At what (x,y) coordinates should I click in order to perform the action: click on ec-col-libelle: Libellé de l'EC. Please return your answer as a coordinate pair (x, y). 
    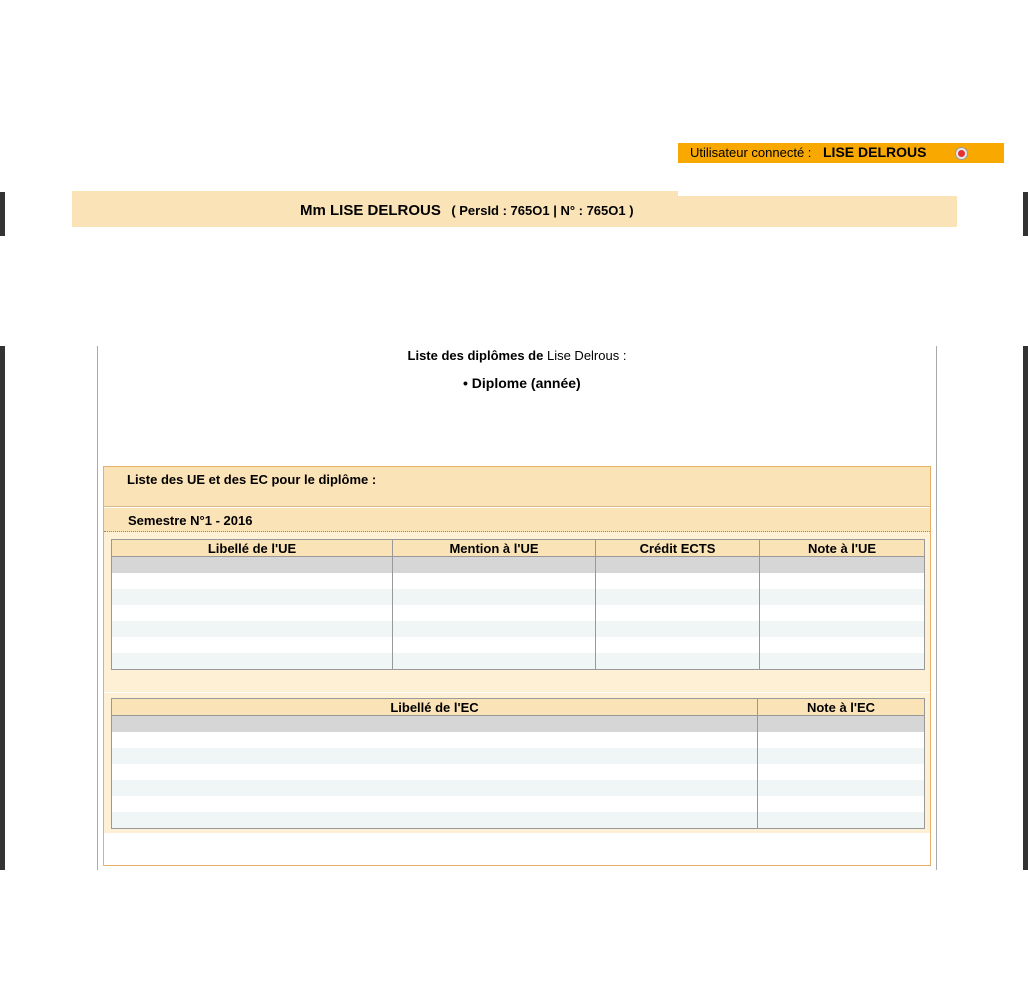
    Looking at the image, I should click on (434, 707).